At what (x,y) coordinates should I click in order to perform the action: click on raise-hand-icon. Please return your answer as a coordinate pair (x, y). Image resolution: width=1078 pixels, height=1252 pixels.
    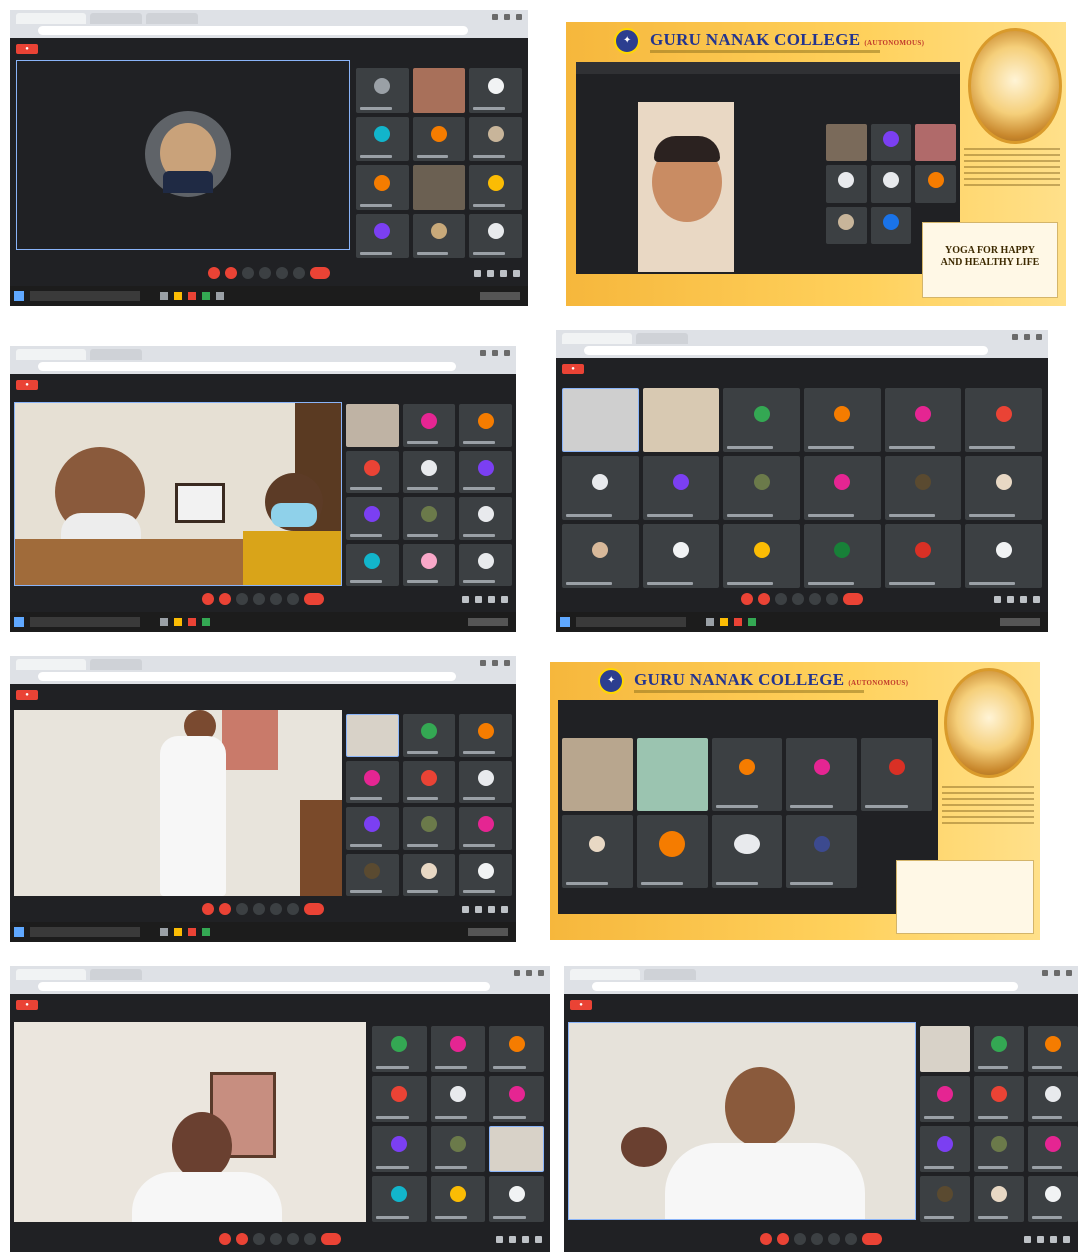
    Looking at the image, I should click on (265, 273).